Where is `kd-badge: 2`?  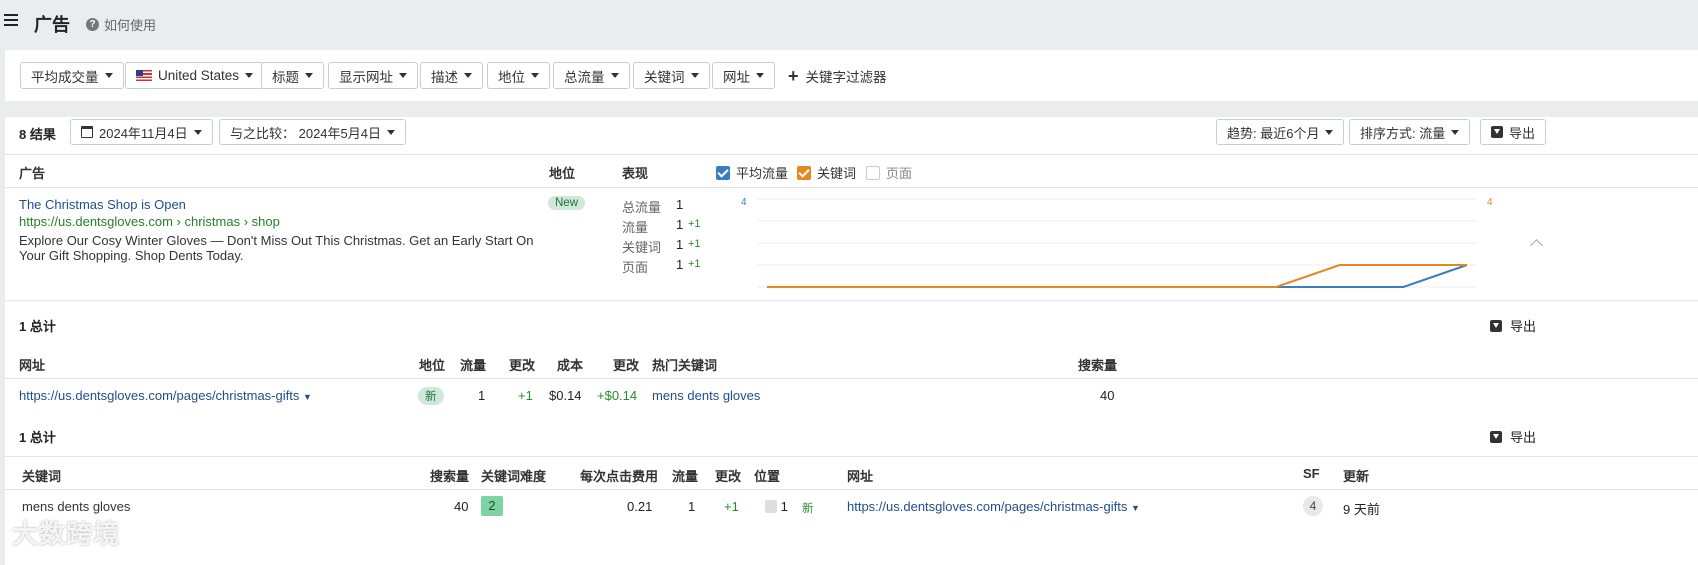
kd-badge: 2 is located at coordinates (492, 506).